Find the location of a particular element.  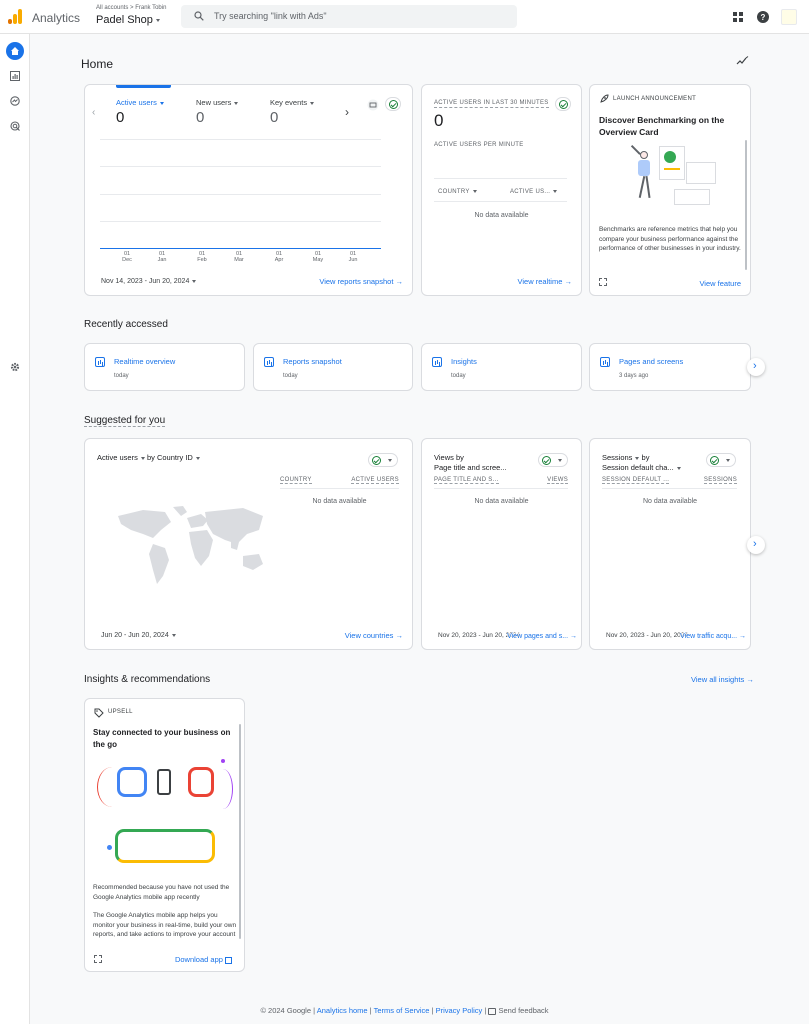

recent-next-button: › is located at coordinates (756, 367).